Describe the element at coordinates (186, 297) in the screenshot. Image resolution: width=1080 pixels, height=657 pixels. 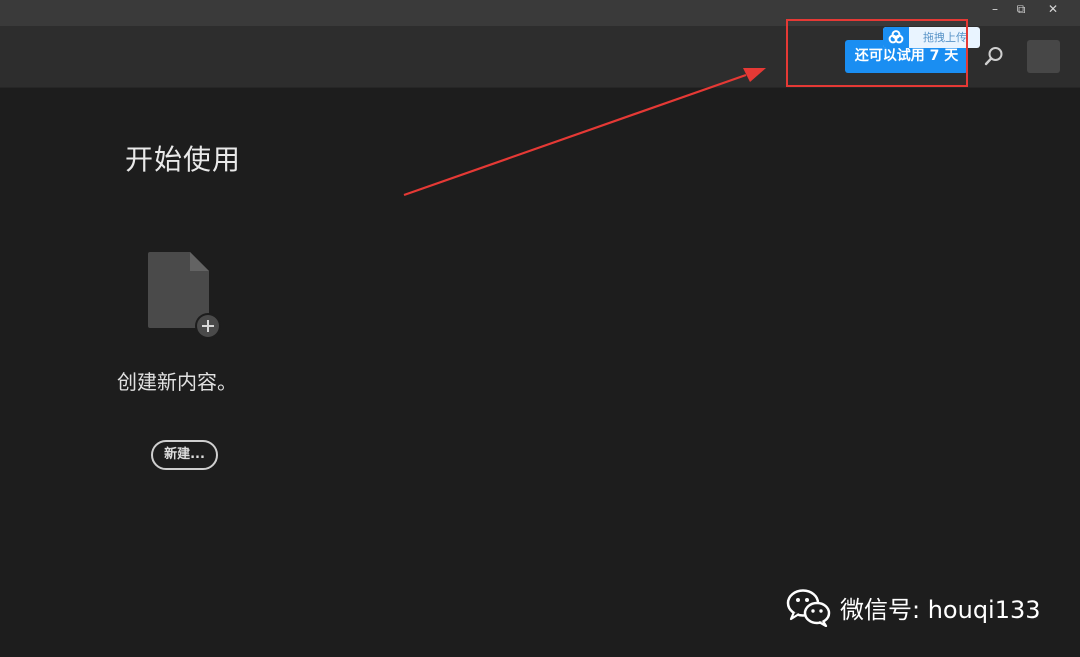
I see `new-document-icon` at that location.